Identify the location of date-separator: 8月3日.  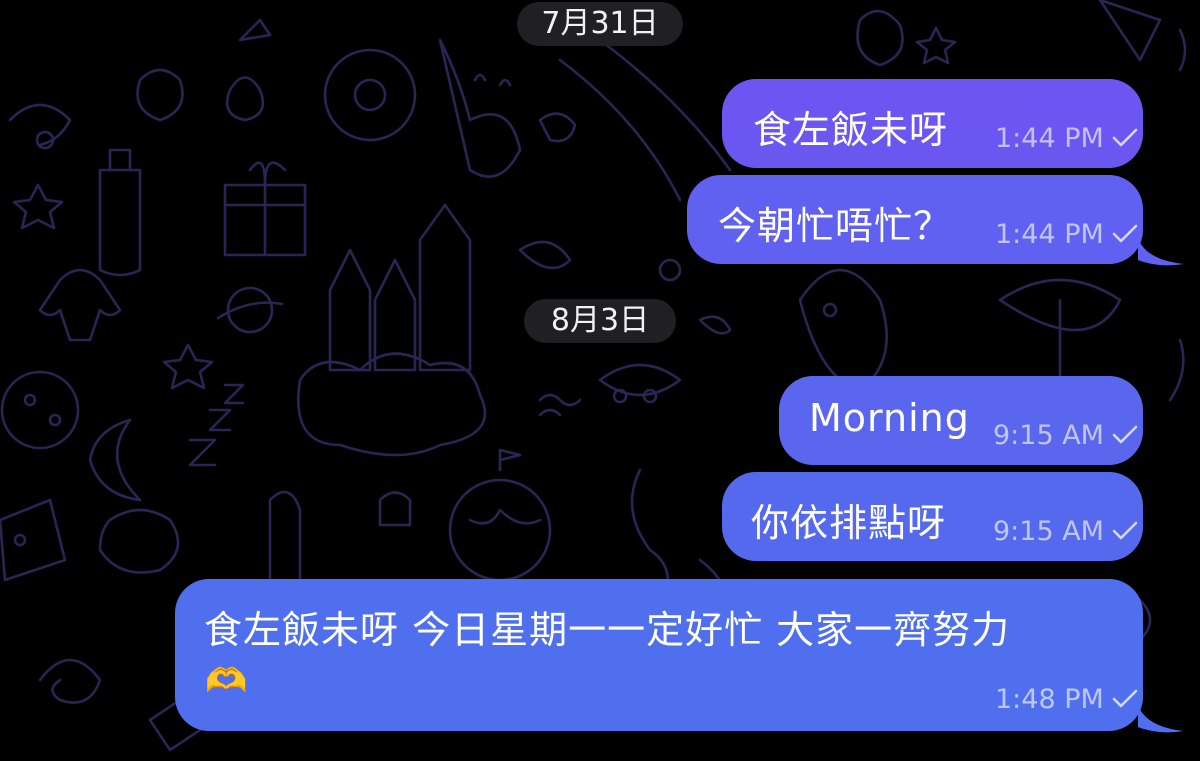
(600, 321).